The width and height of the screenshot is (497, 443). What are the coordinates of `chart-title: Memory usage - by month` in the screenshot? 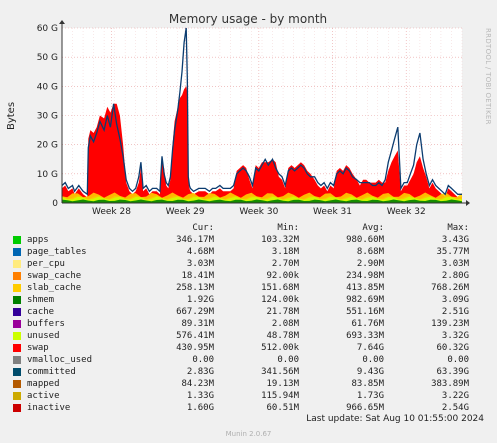 It's located at (248, 19).